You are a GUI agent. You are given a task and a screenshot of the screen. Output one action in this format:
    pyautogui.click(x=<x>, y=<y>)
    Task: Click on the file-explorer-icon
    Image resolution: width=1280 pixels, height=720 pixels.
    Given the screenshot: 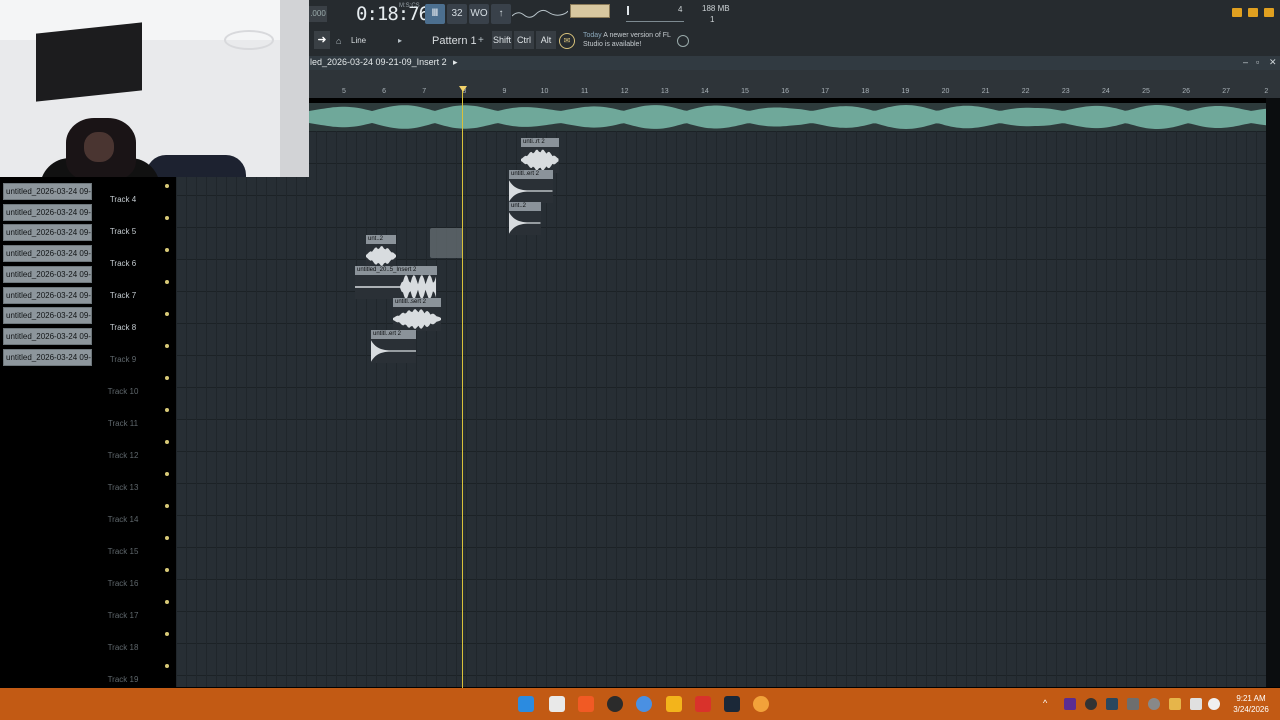 What is the action you would take?
    pyautogui.click(x=557, y=704)
    